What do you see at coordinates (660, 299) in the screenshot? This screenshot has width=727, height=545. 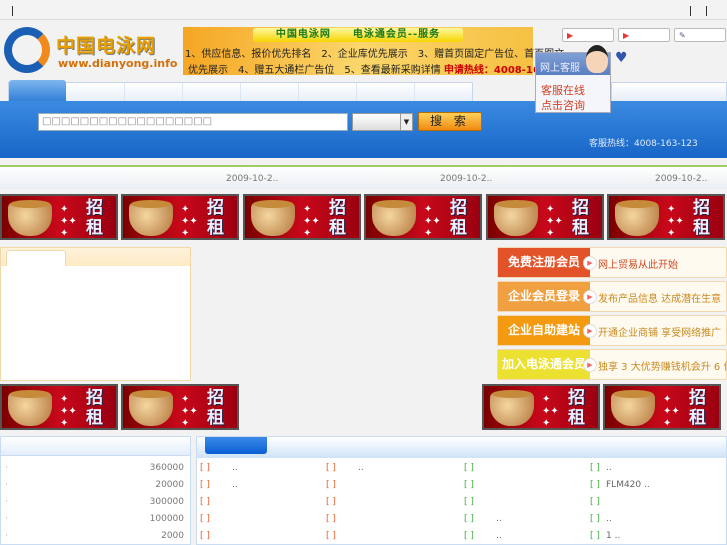 I see `action-desc: 发布产品信息 达成潜在生意` at bounding box center [660, 299].